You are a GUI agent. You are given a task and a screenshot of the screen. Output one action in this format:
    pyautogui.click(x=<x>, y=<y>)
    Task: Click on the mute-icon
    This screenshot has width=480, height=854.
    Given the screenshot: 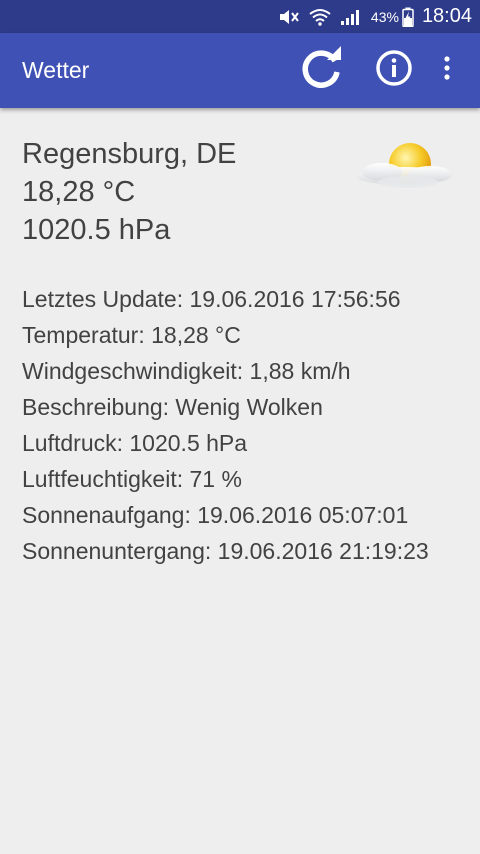 What is the action you would take?
    pyautogui.click(x=289, y=17)
    